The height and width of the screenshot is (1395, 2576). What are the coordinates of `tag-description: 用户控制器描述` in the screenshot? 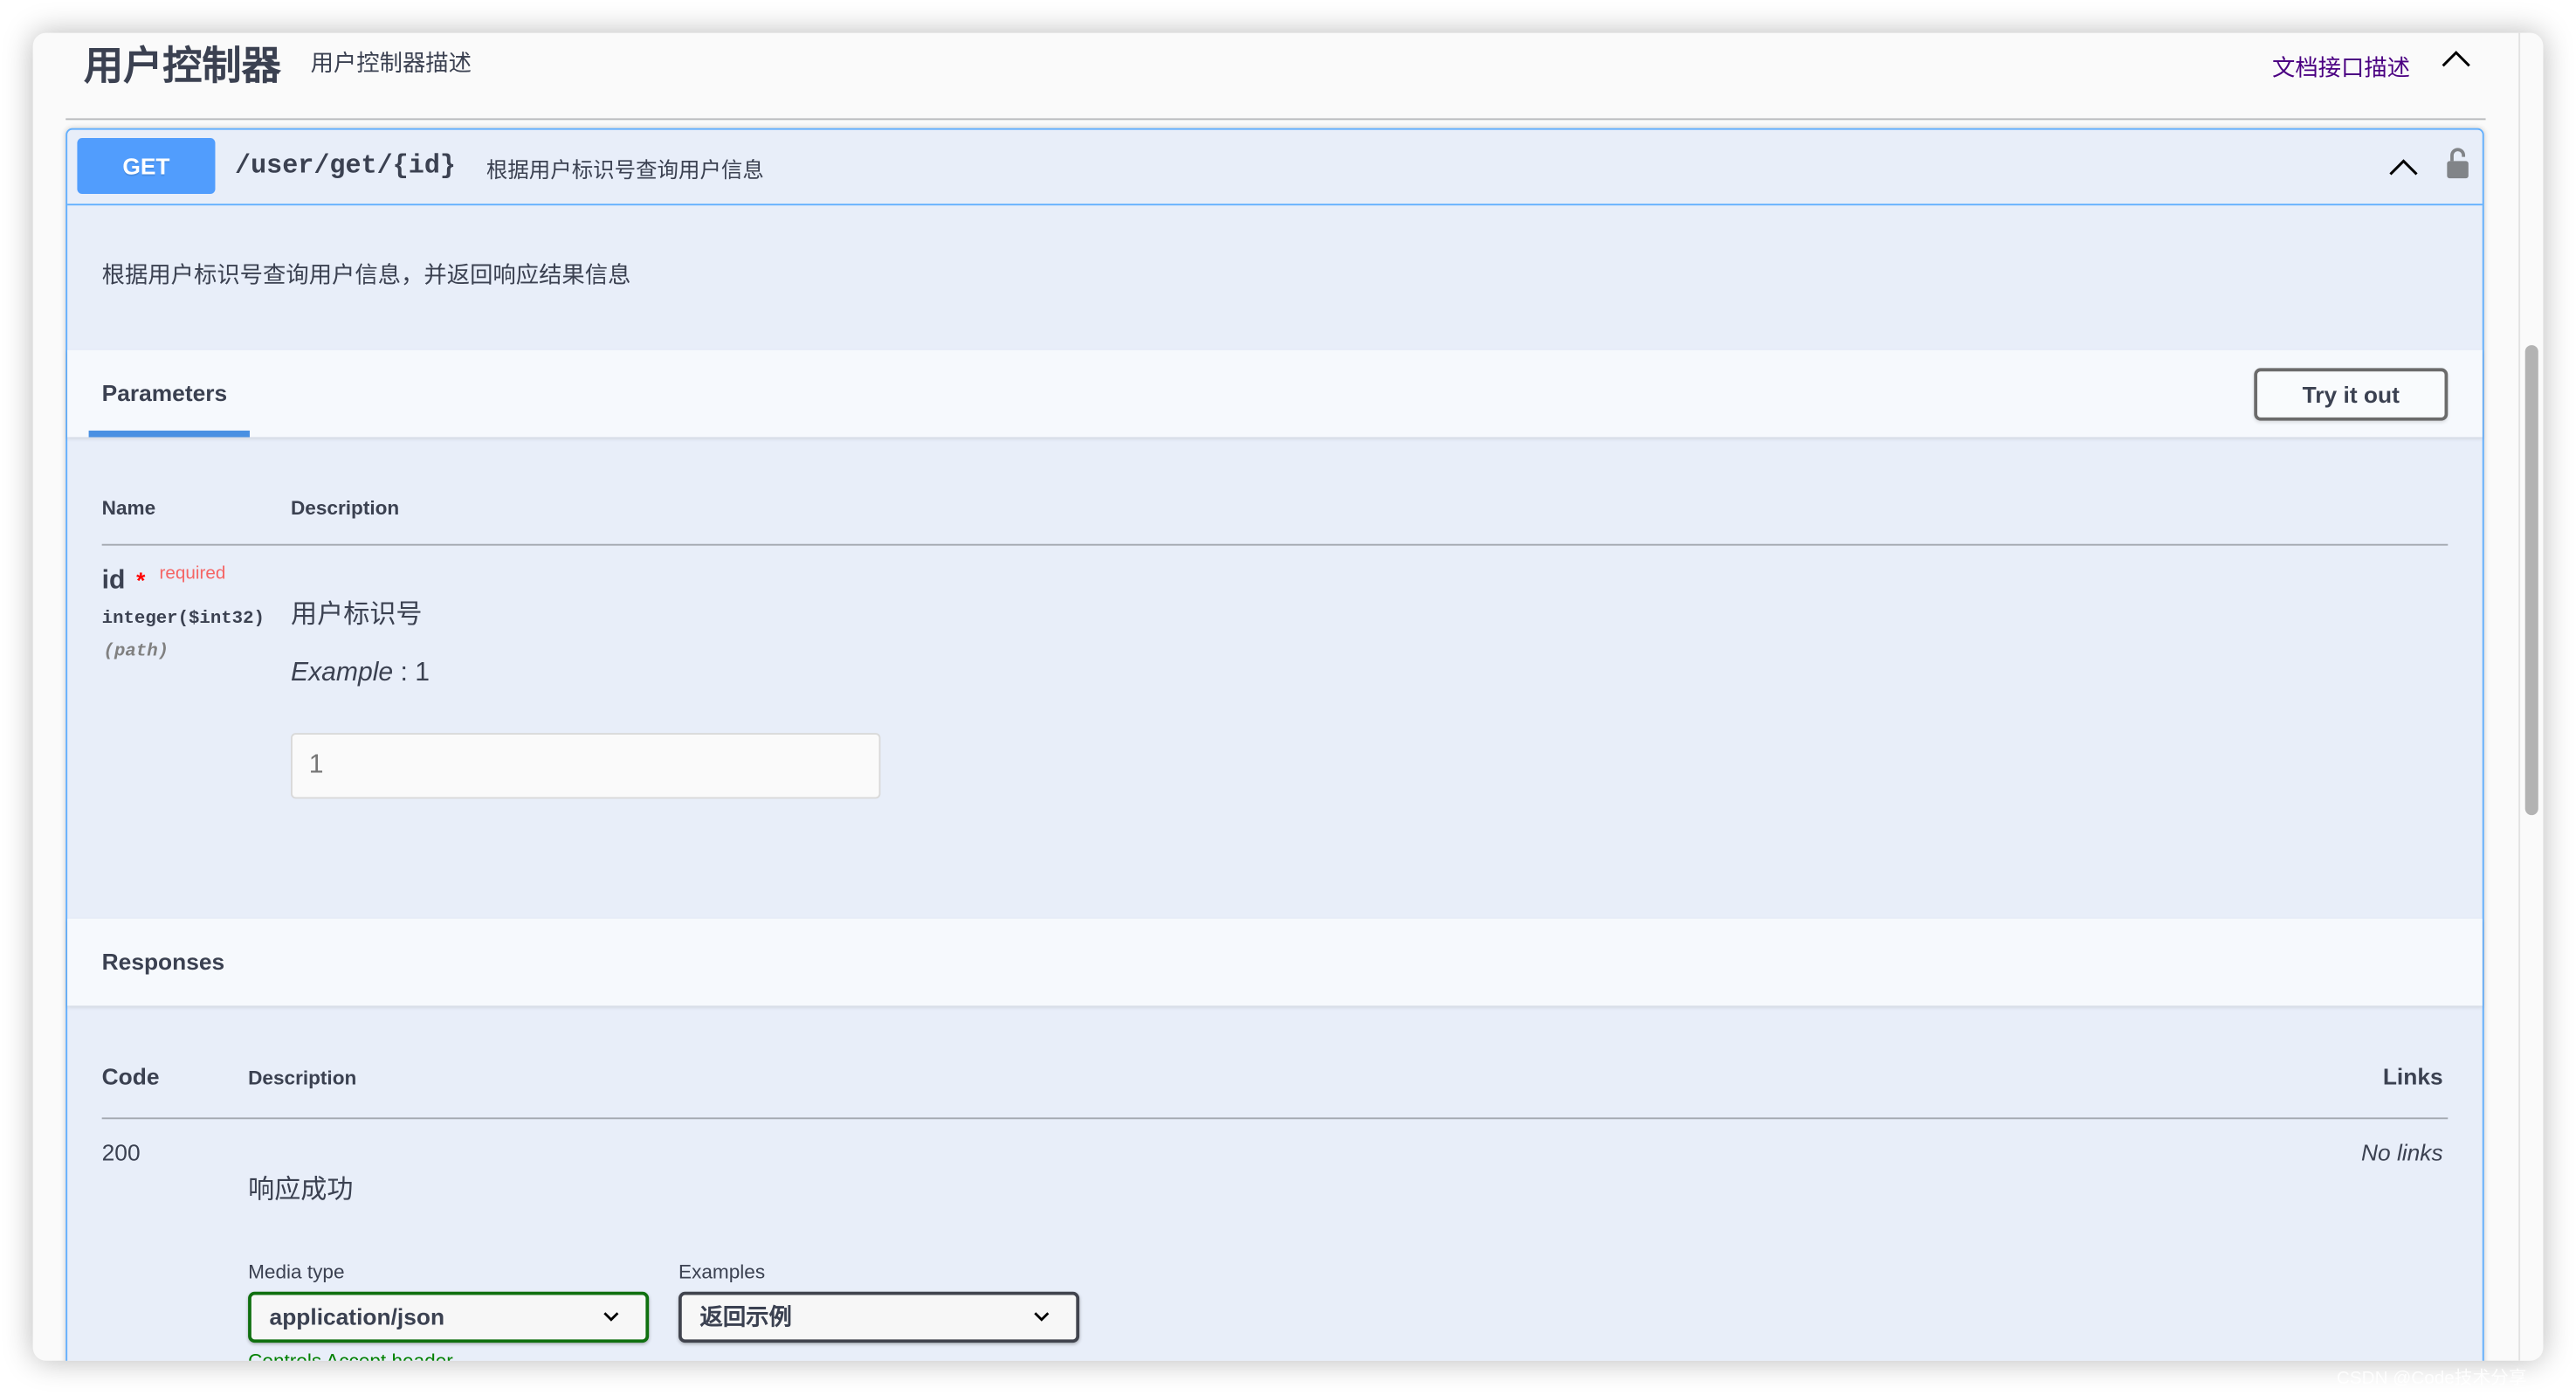 It's located at (391, 62).